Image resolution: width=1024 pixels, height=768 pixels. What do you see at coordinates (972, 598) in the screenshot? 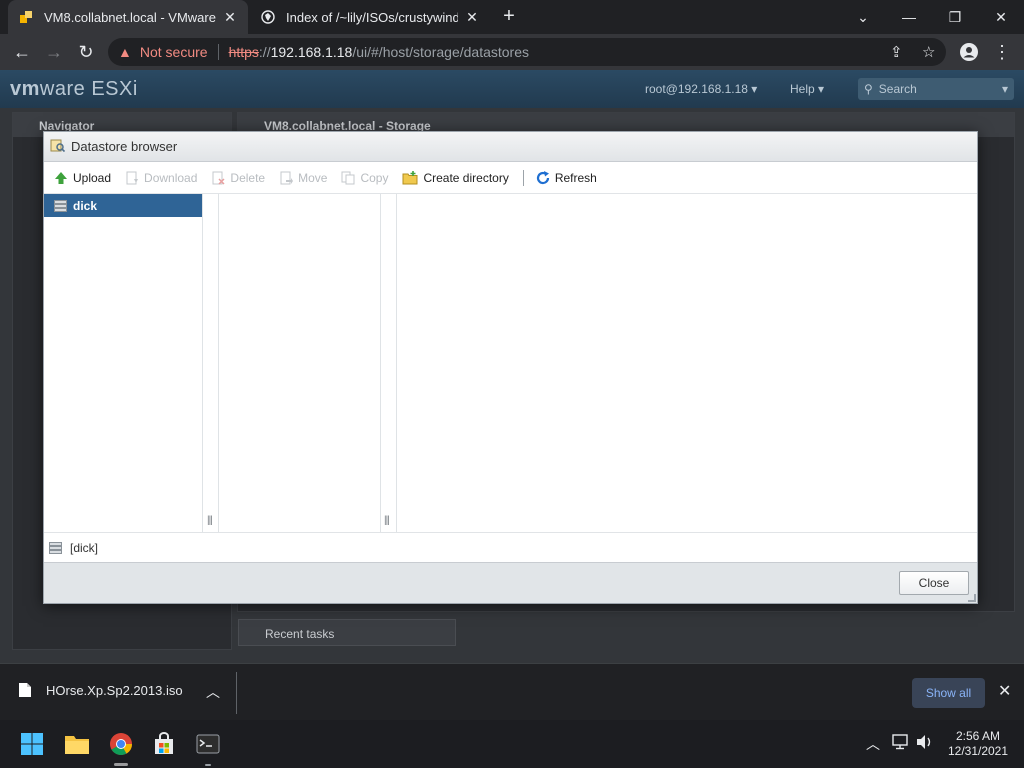
I see `dialog-resize-grip` at bounding box center [972, 598].